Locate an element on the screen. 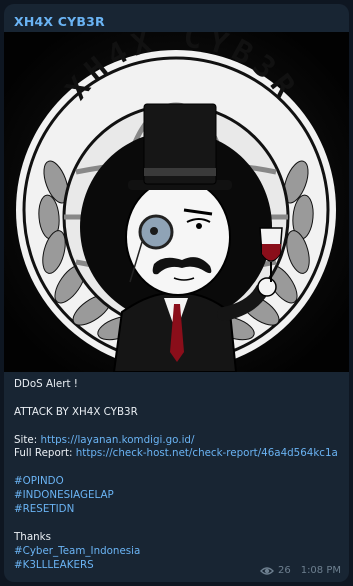  view-count: 26 is located at coordinates (284, 570).